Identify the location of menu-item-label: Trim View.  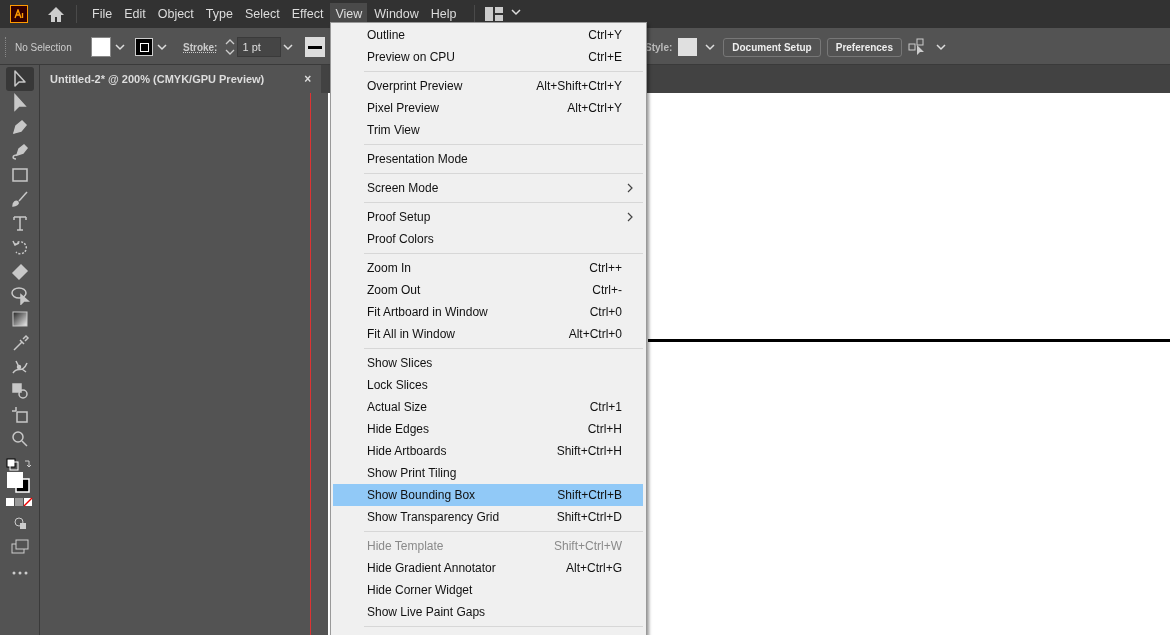
(393, 130).